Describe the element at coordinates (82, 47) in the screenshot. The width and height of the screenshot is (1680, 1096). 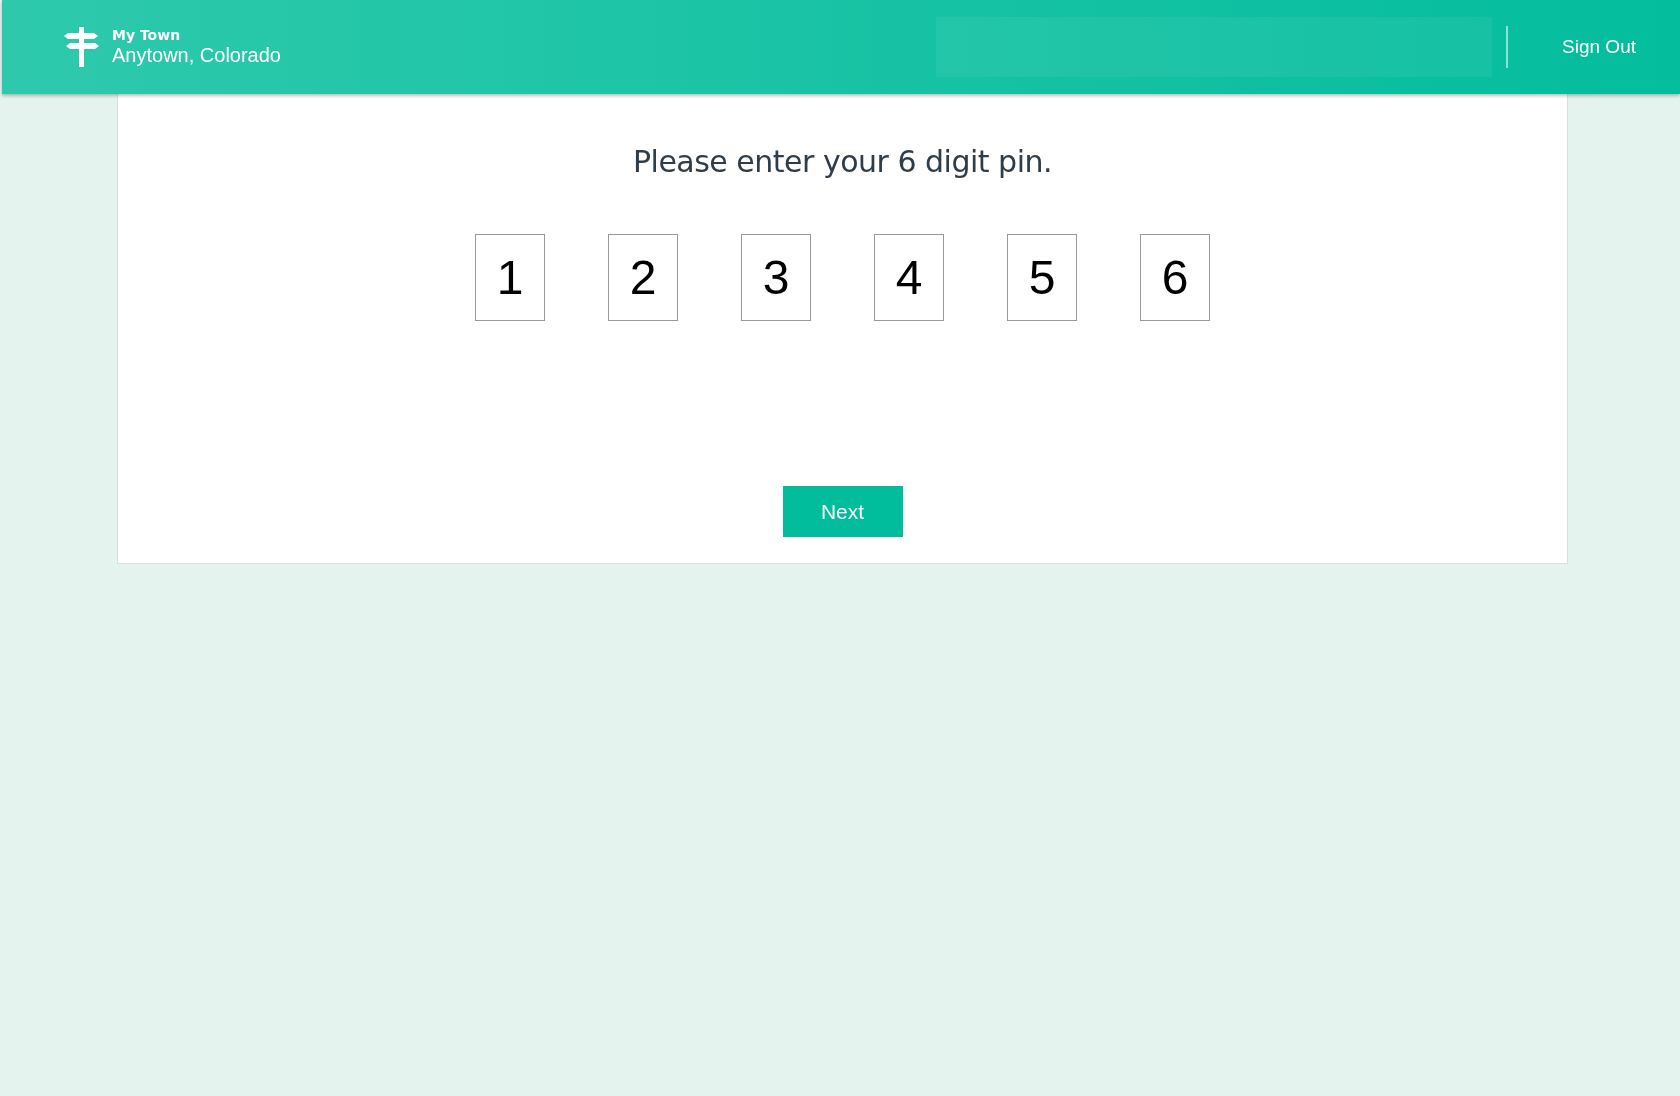
I see `signpost-icon` at that location.